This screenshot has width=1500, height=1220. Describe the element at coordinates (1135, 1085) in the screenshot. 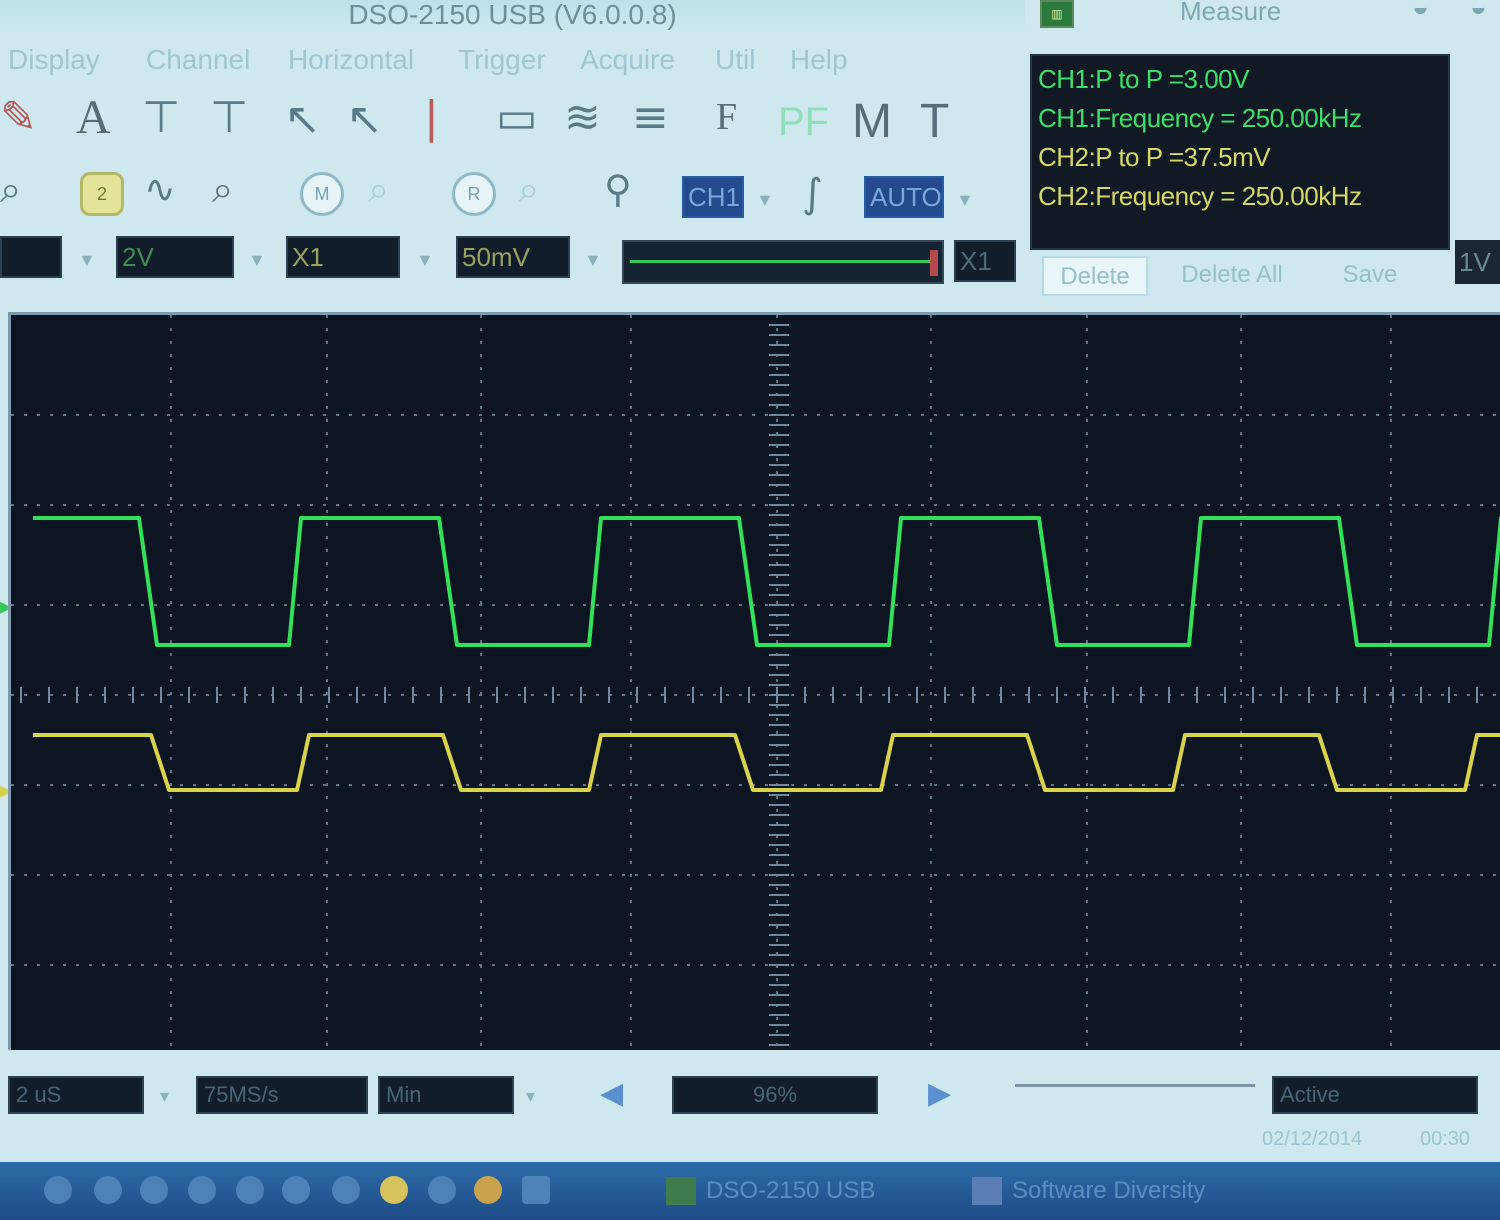

I see `position-slider` at that location.